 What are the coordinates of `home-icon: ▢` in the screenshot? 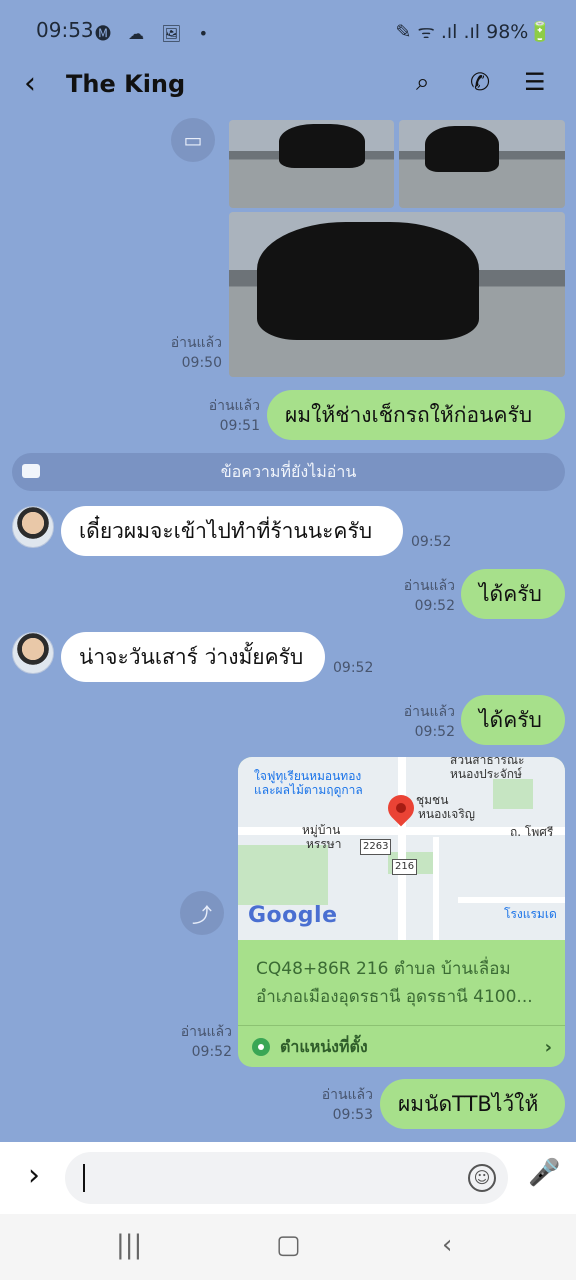 It's located at (288, 1245).